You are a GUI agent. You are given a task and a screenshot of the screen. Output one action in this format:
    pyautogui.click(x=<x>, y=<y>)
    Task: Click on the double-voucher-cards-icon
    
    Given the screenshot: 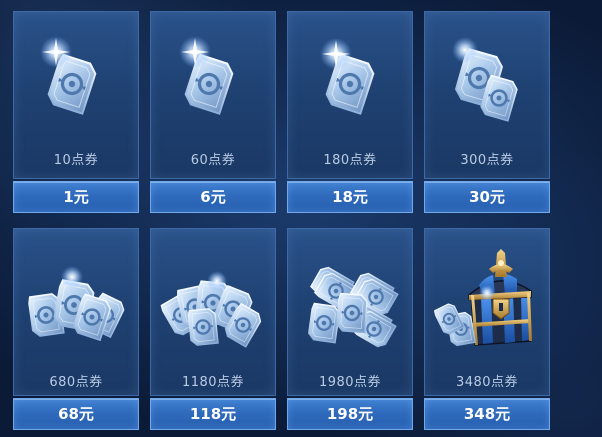 What is the action you would take?
    pyautogui.click(x=486, y=80)
    